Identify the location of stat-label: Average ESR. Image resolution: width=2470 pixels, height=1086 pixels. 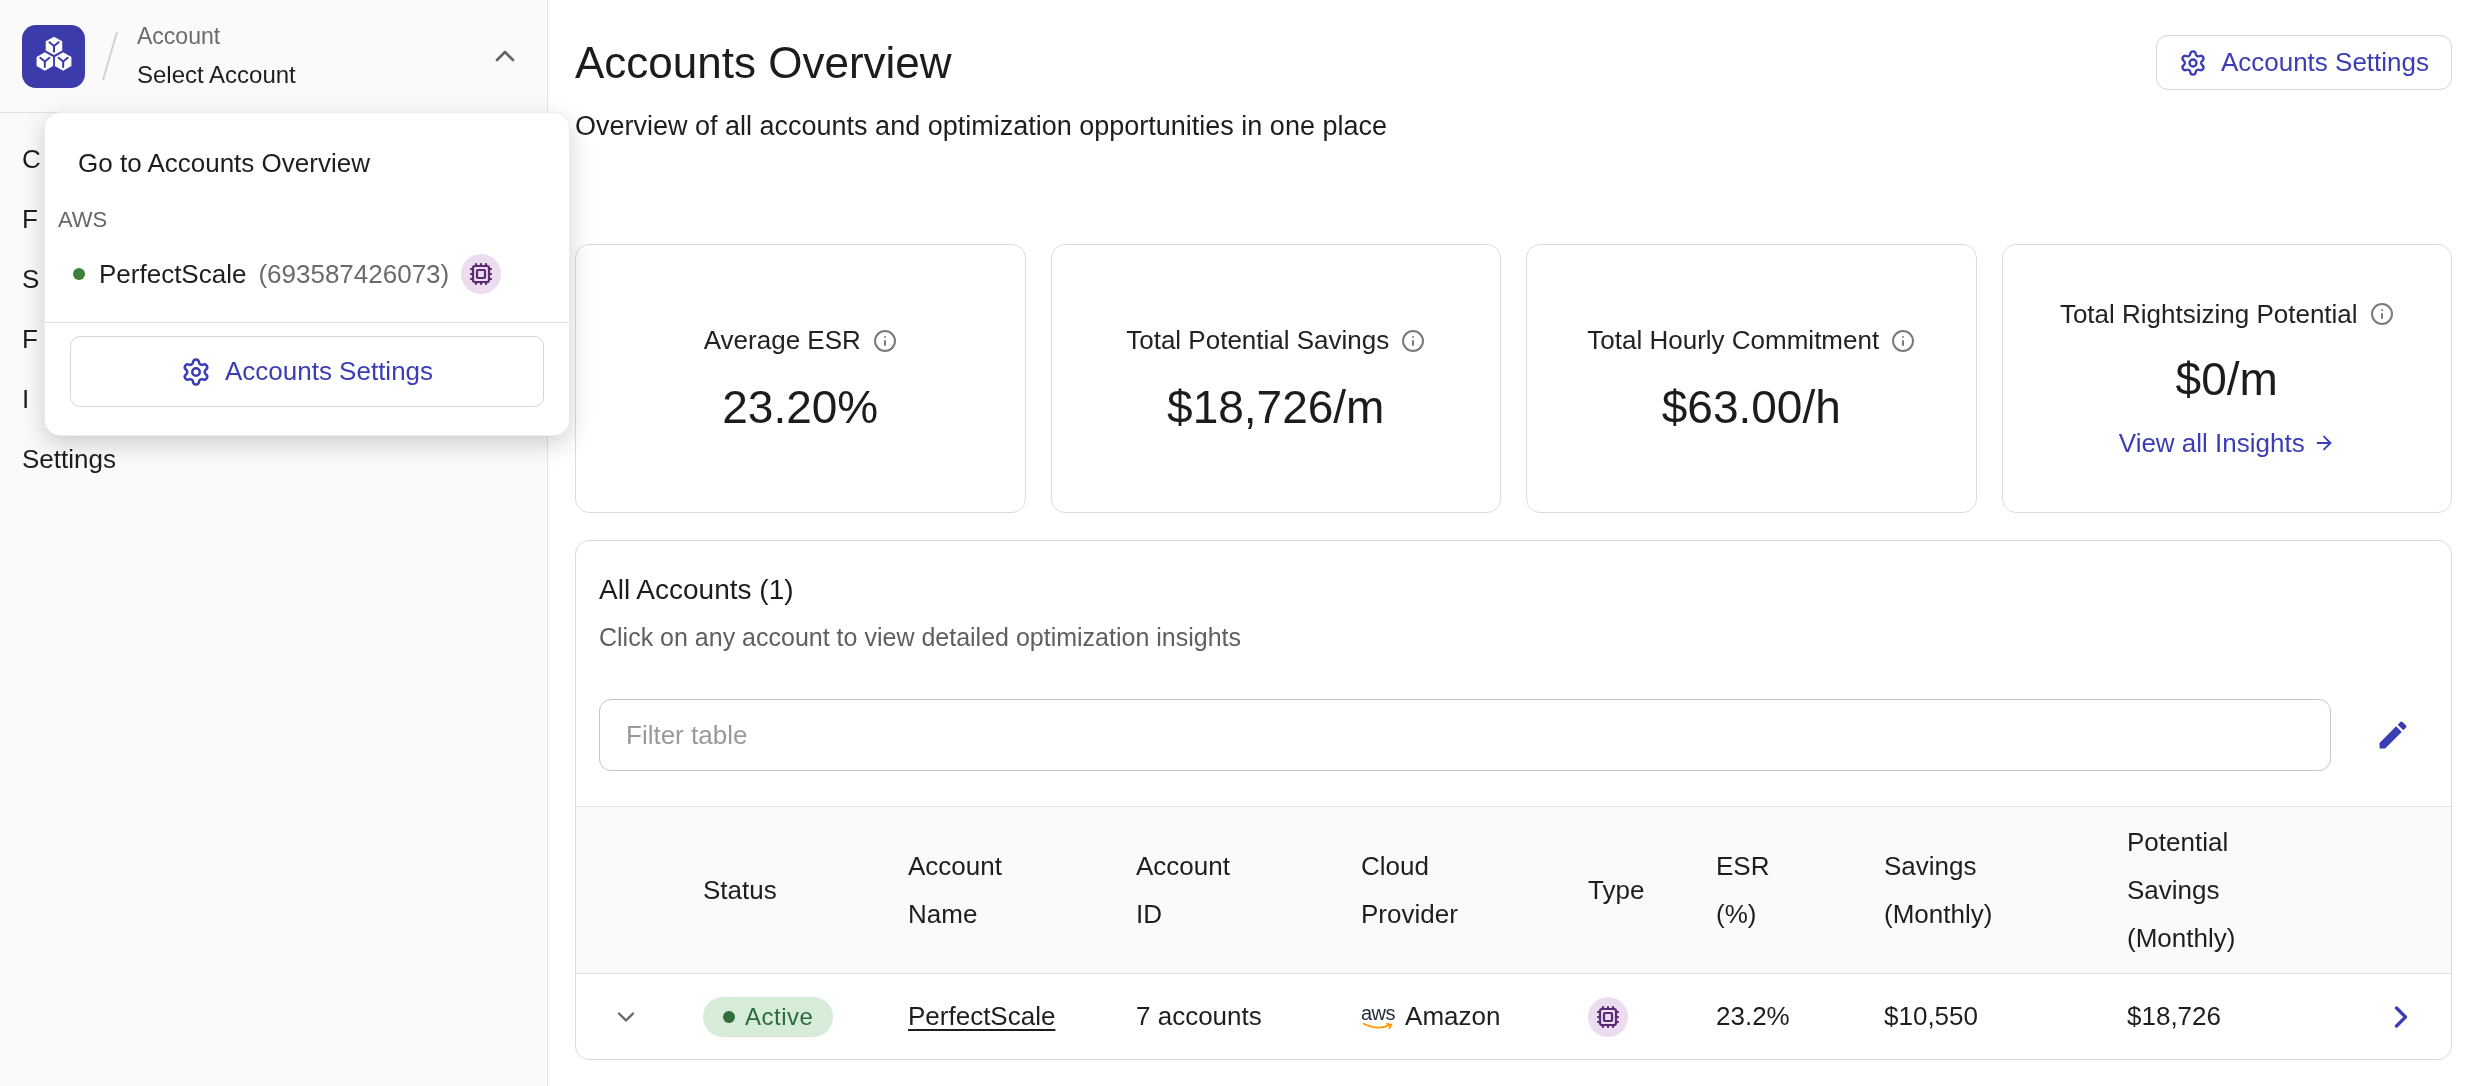
(782, 340).